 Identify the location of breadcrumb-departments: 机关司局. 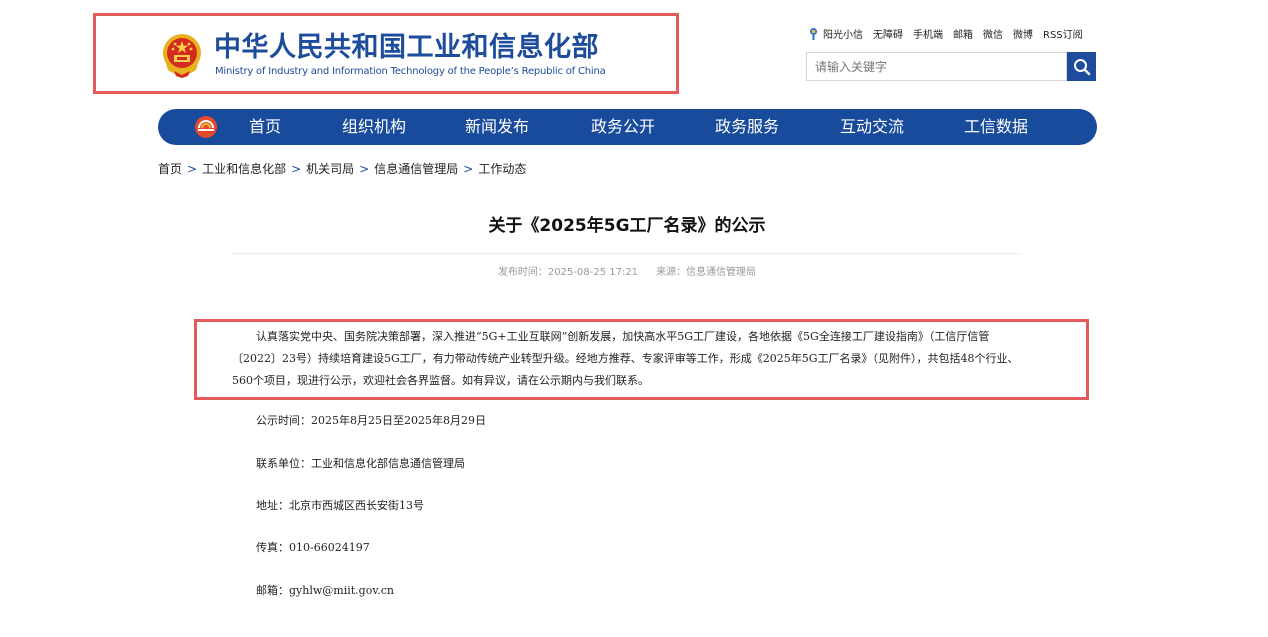
(330, 169).